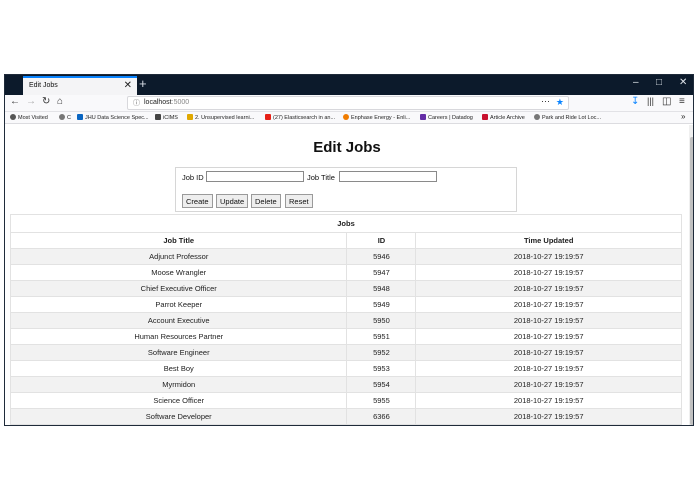  I want to click on table-caption: Jobs, so click(346, 223).